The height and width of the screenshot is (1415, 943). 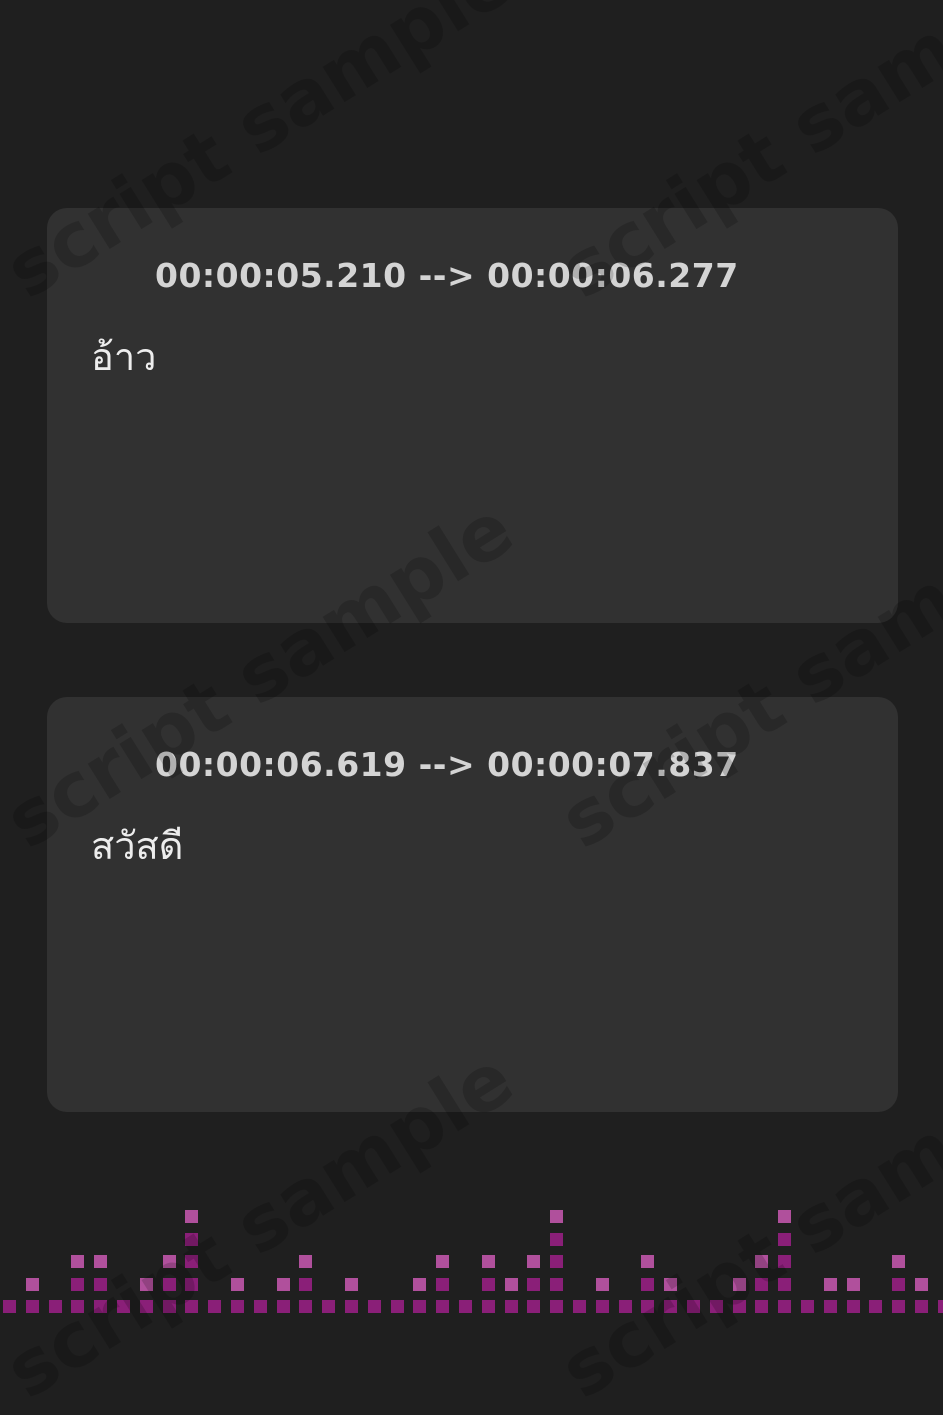 I want to click on cue-text: สวัสดี, so click(x=137, y=846).